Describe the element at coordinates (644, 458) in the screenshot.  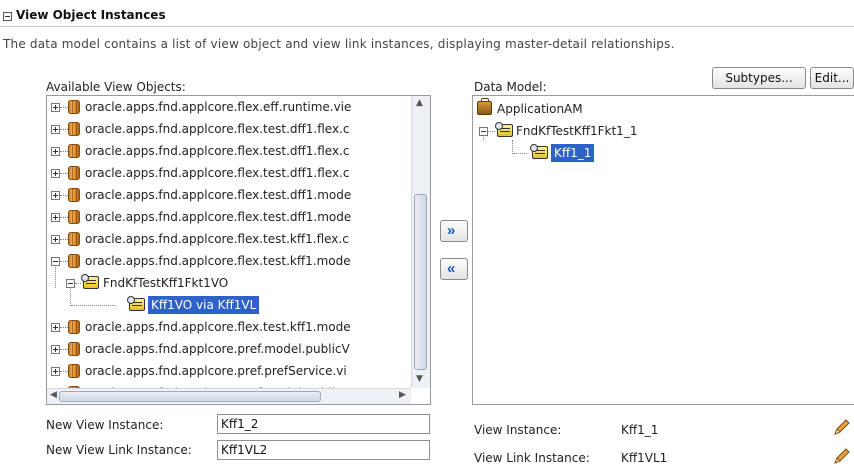
I see `view-link-instance-value: Kff1VL1` at that location.